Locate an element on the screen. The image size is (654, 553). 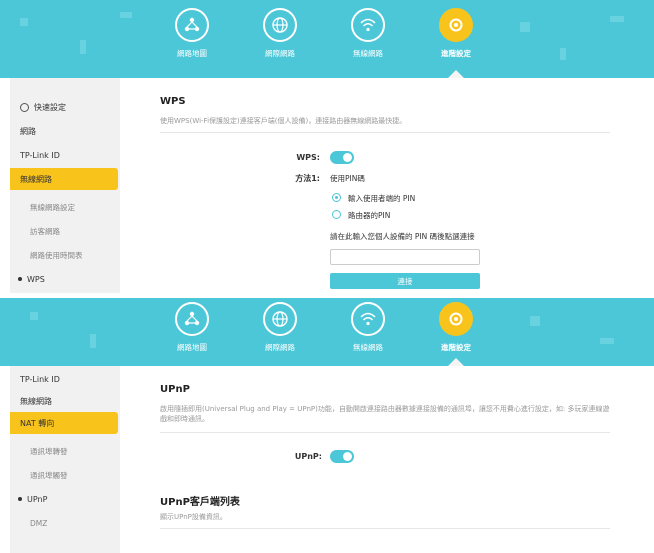
radio-router-pin-label: 路由器的PIN is located at coordinates (369, 215).